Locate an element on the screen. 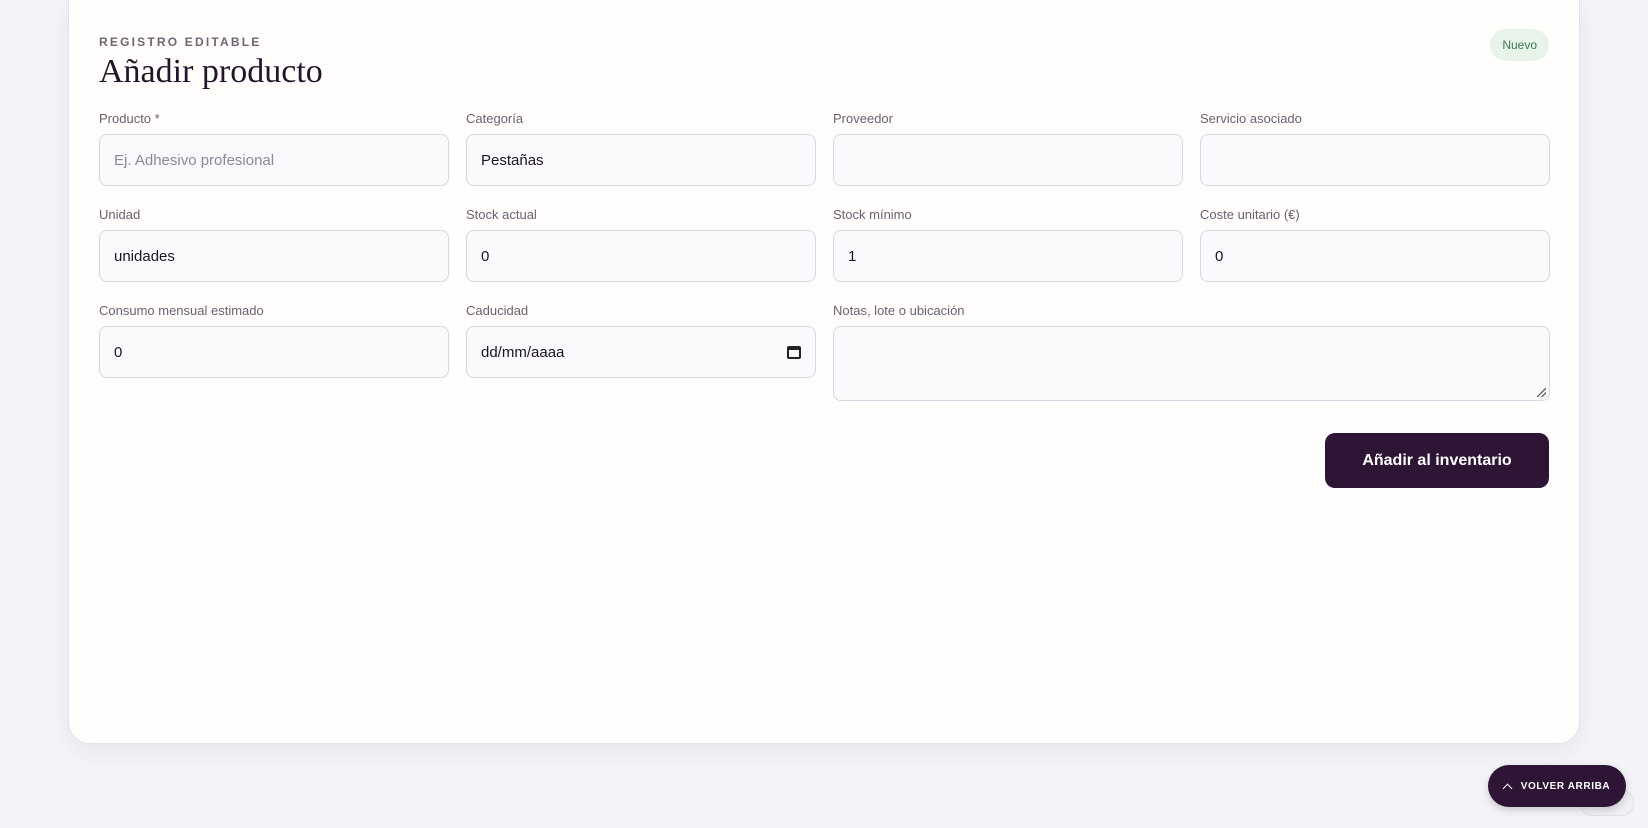 The height and width of the screenshot is (828, 1648). stock-minimo-field: Stock mínimo 1 is located at coordinates (1008, 244).